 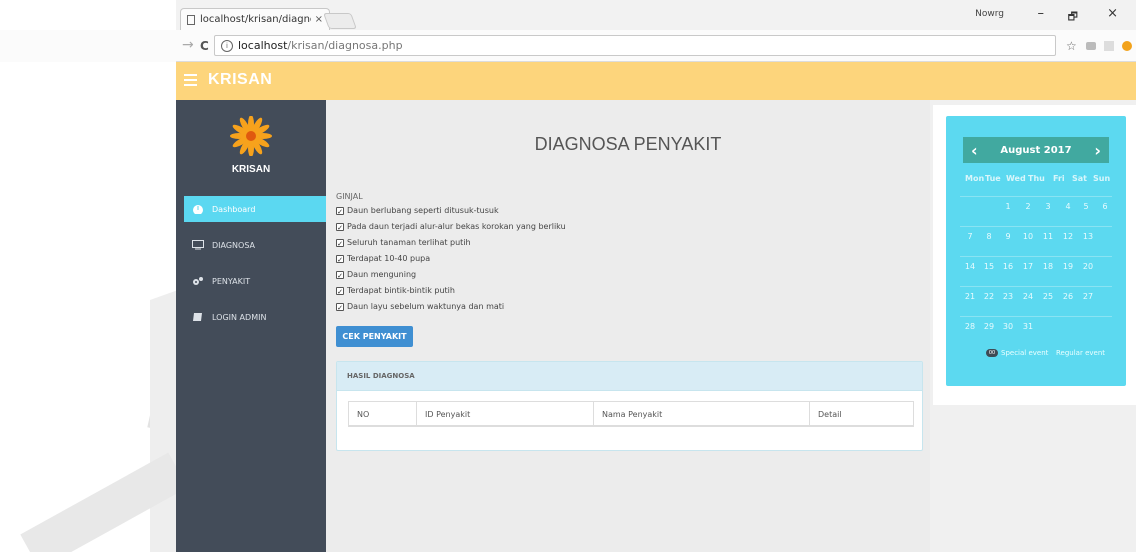 What do you see at coordinates (340, 21) in the screenshot?
I see `new-tab-button` at bounding box center [340, 21].